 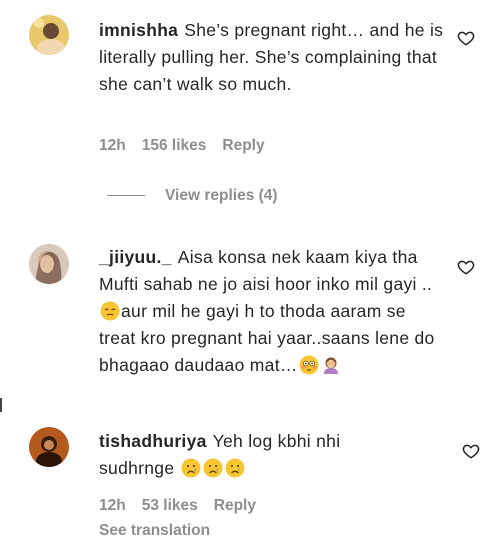 I want to click on pensive-face-icon, so click(x=110, y=311).